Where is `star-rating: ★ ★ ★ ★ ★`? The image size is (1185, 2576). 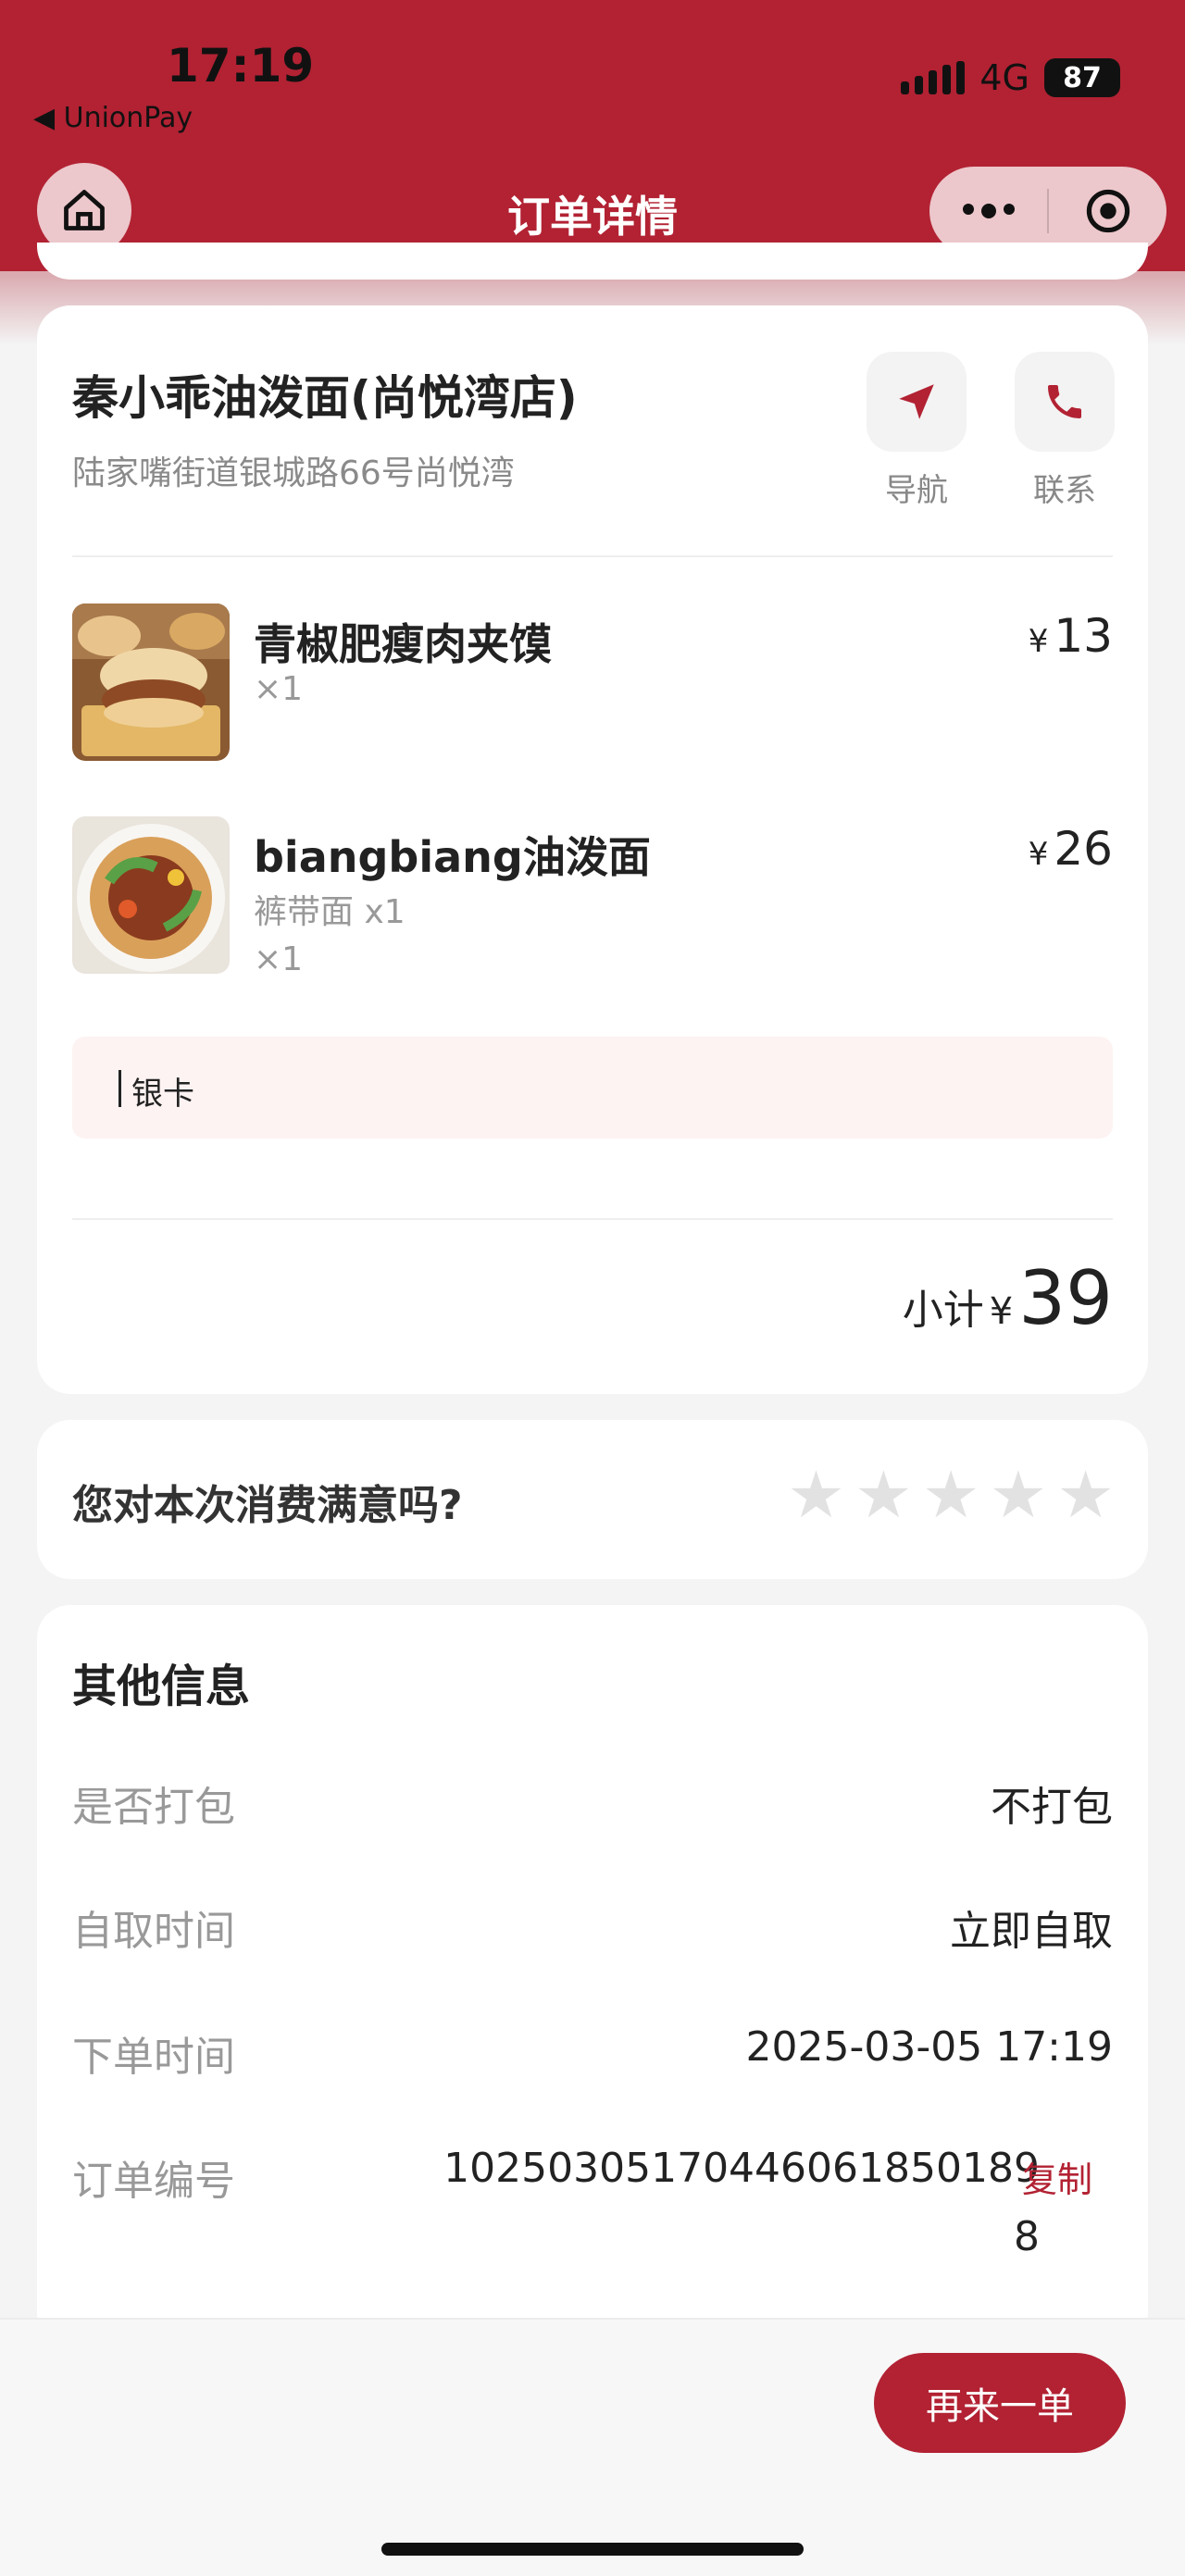
star-rating: ★ ★ ★ ★ ★ is located at coordinates (951, 1494).